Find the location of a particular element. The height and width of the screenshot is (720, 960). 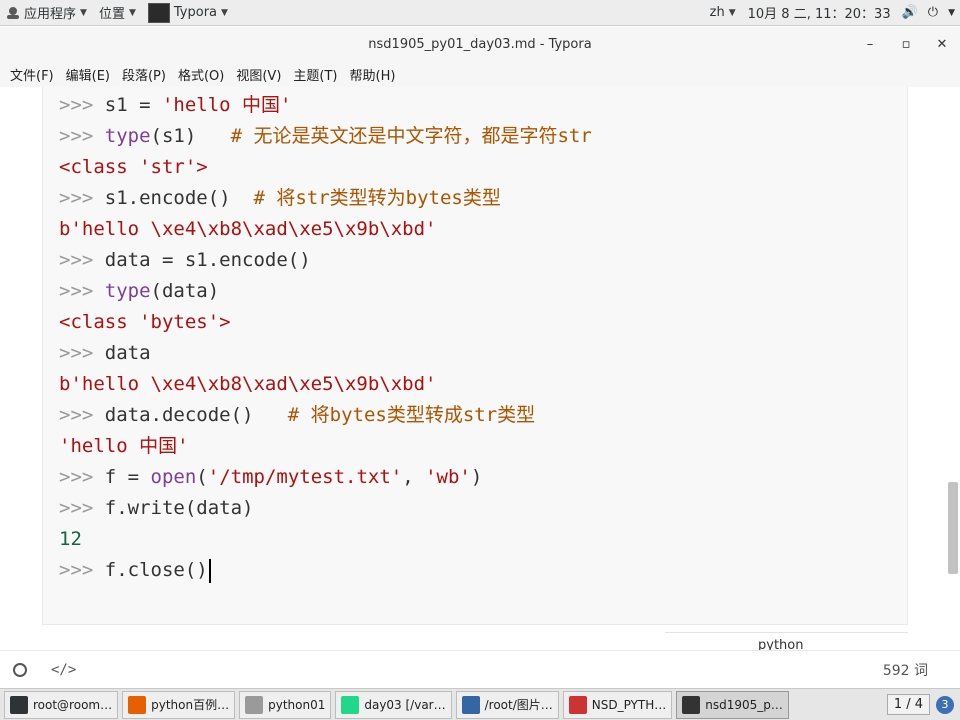

clock: 10月 8 二, 11：20：33 is located at coordinates (819, 13).